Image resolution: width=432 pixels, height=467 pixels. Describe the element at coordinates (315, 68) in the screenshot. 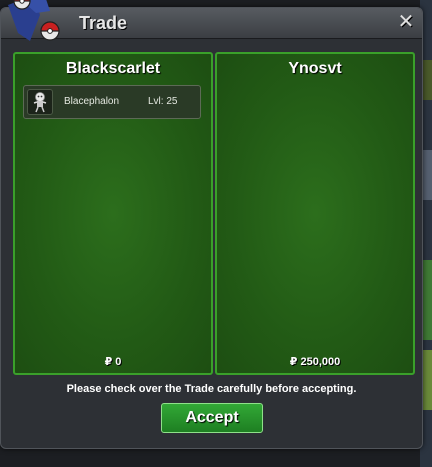

I see `player-name: Ynosvt` at that location.